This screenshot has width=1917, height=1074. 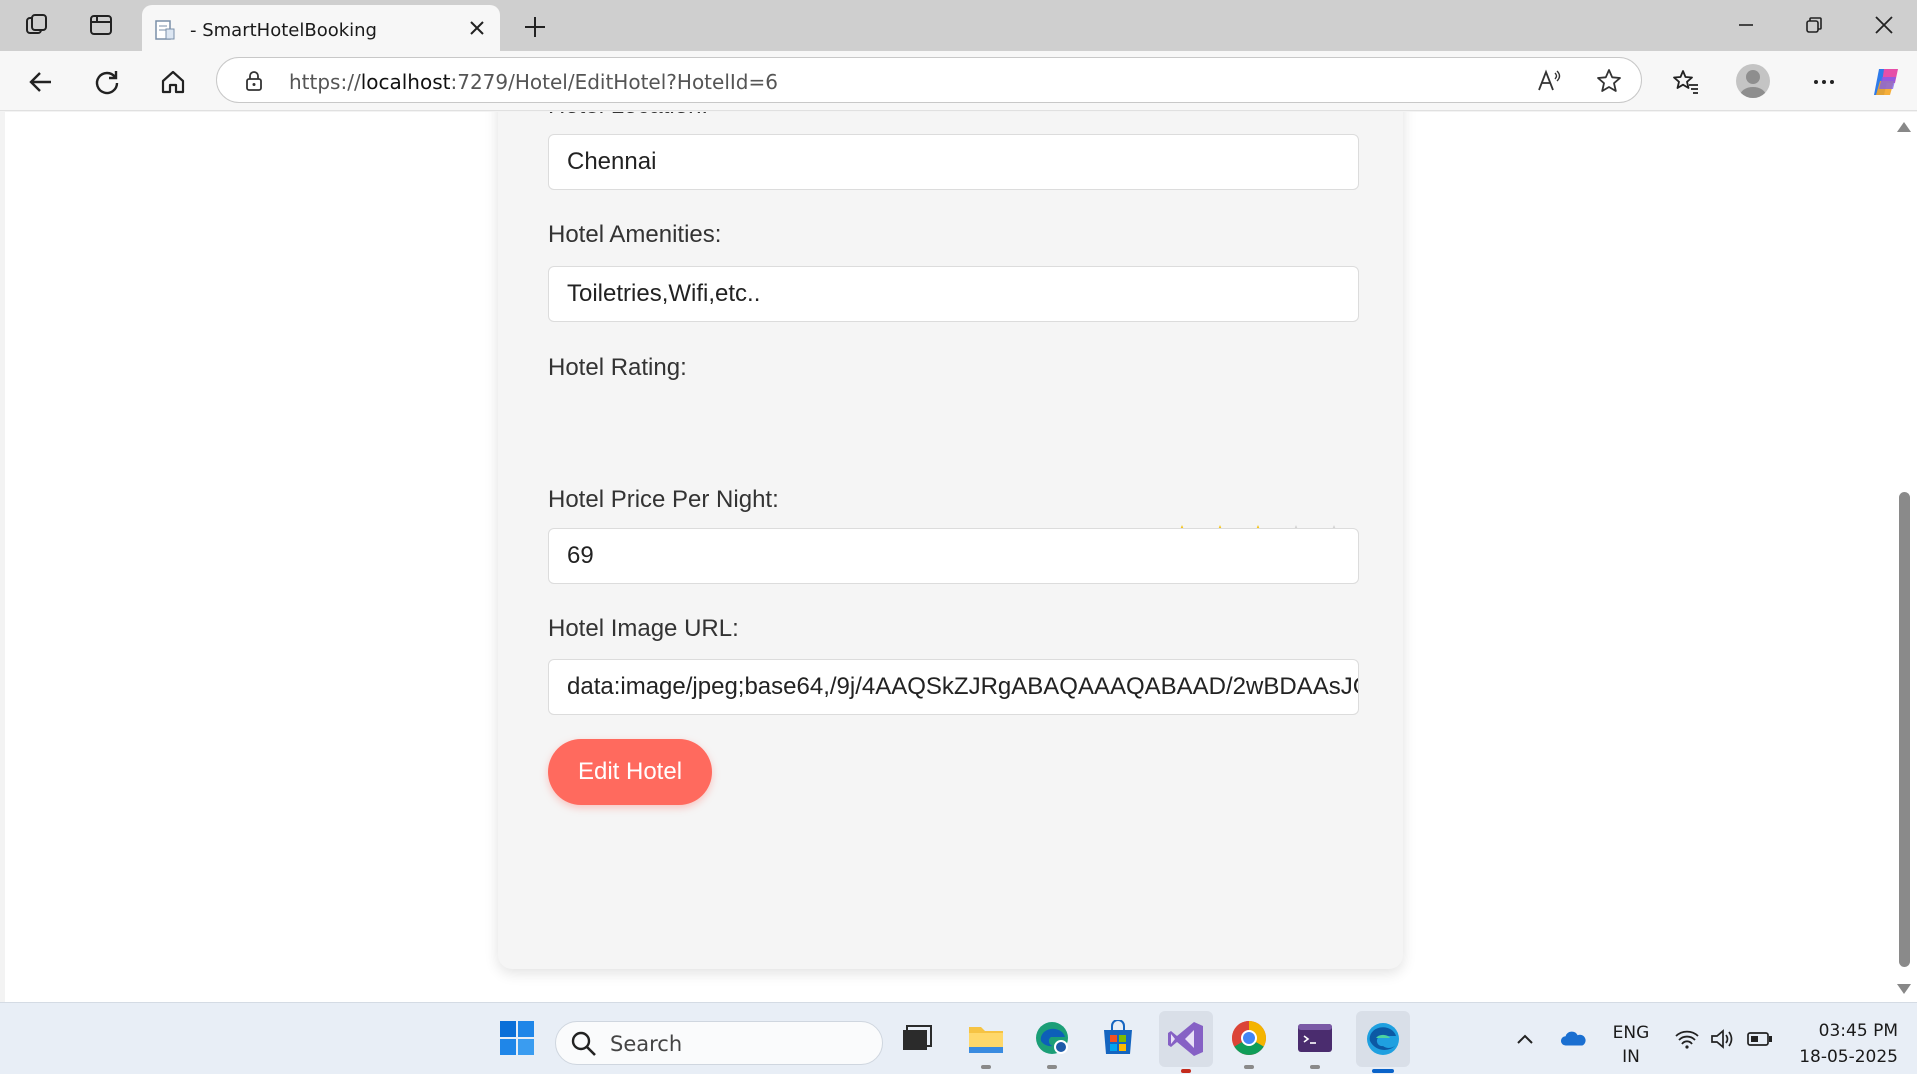 What do you see at coordinates (1887, 82) in the screenshot?
I see `copilot-icon` at bounding box center [1887, 82].